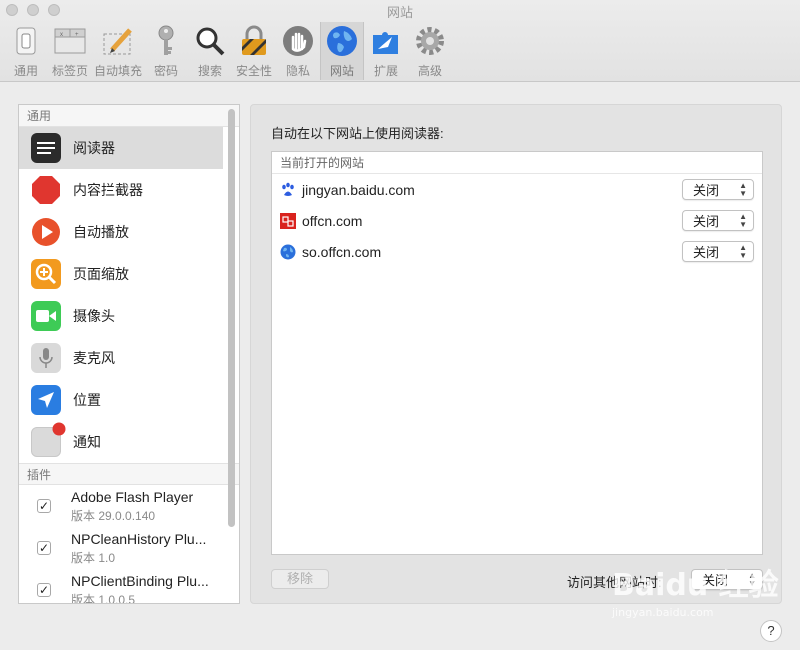 The width and height of the screenshot is (800, 650). What do you see at coordinates (46, 274) in the screenshot?
I see `zoom-icon` at bounding box center [46, 274].